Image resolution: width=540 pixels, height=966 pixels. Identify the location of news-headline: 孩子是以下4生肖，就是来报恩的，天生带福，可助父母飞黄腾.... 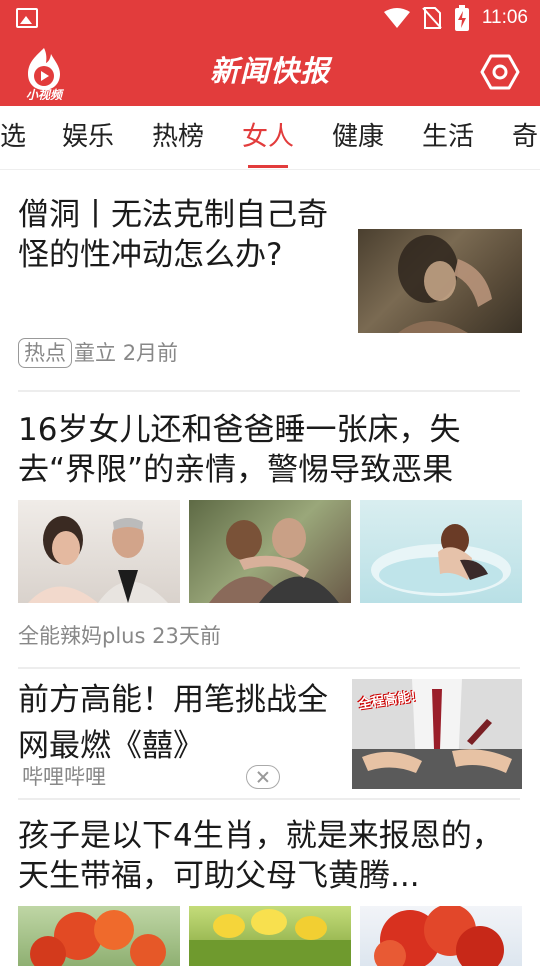
(260, 856).